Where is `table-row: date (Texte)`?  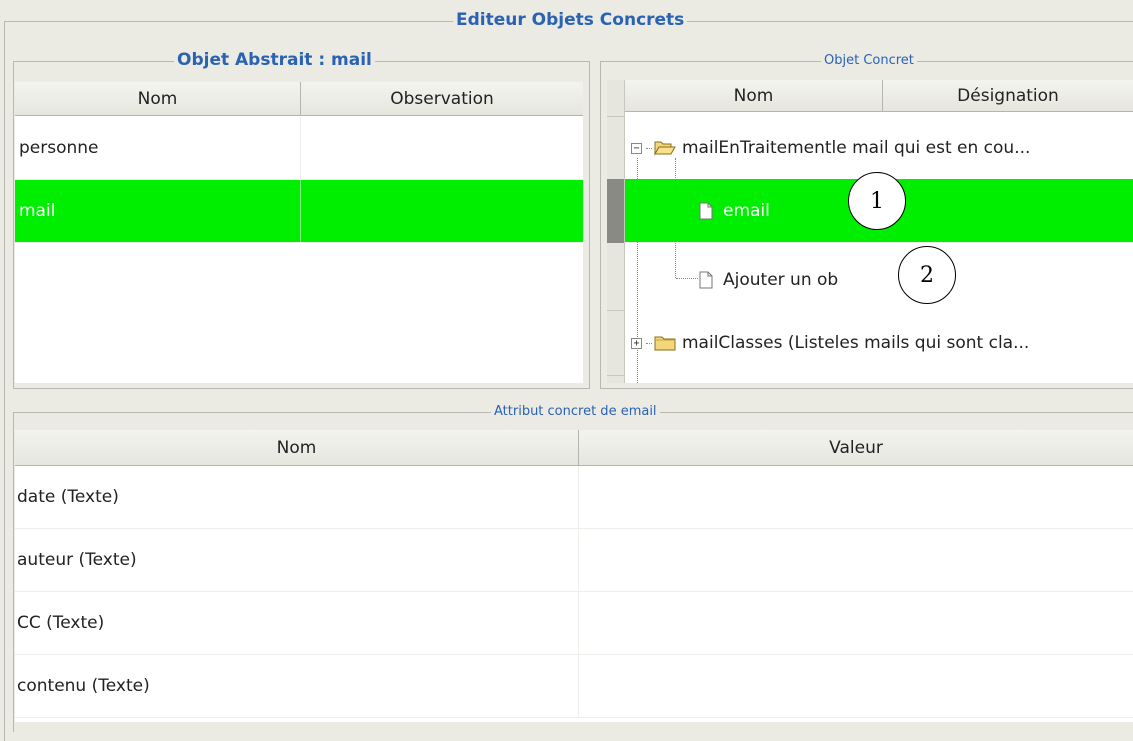
table-row: date (Texte) is located at coordinates (574, 497).